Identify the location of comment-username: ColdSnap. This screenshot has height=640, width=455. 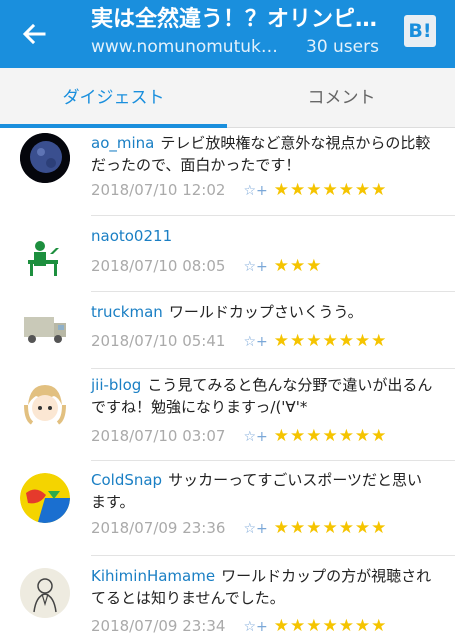
(126, 480).